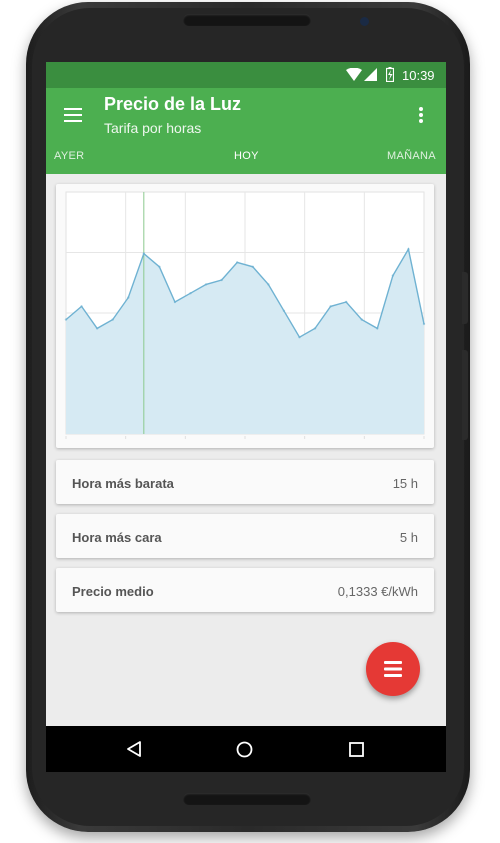  Describe the element at coordinates (405, 483) in the screenshot. I see `cheapest-hour-value: 15 h` at that location.